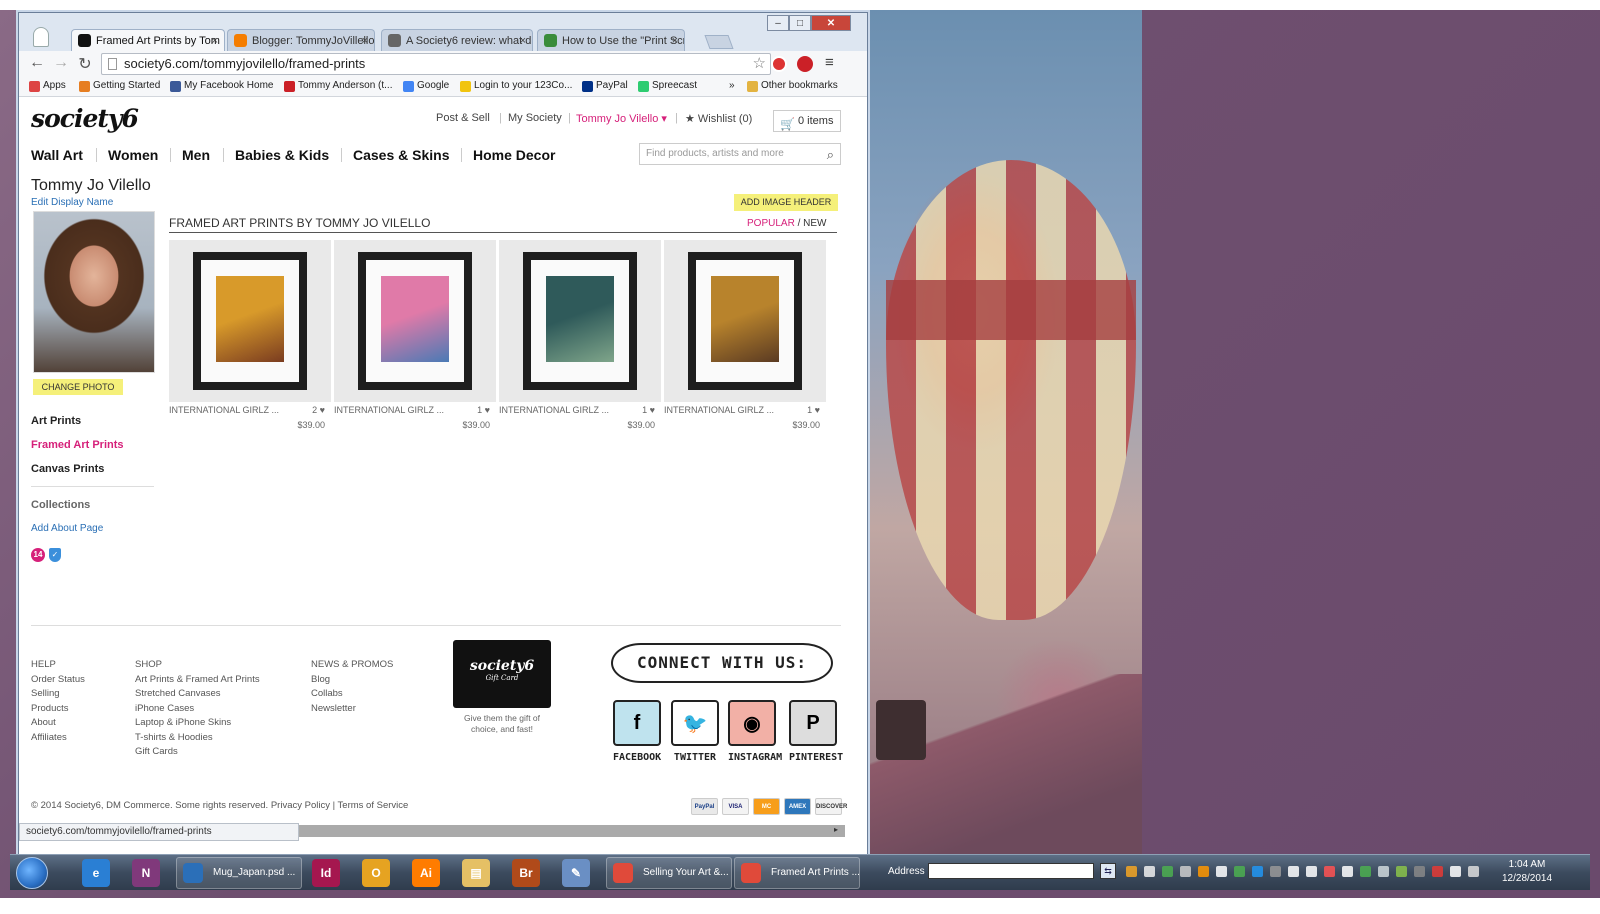  I want to click on address-toolbar-input, so click(1011, 871).